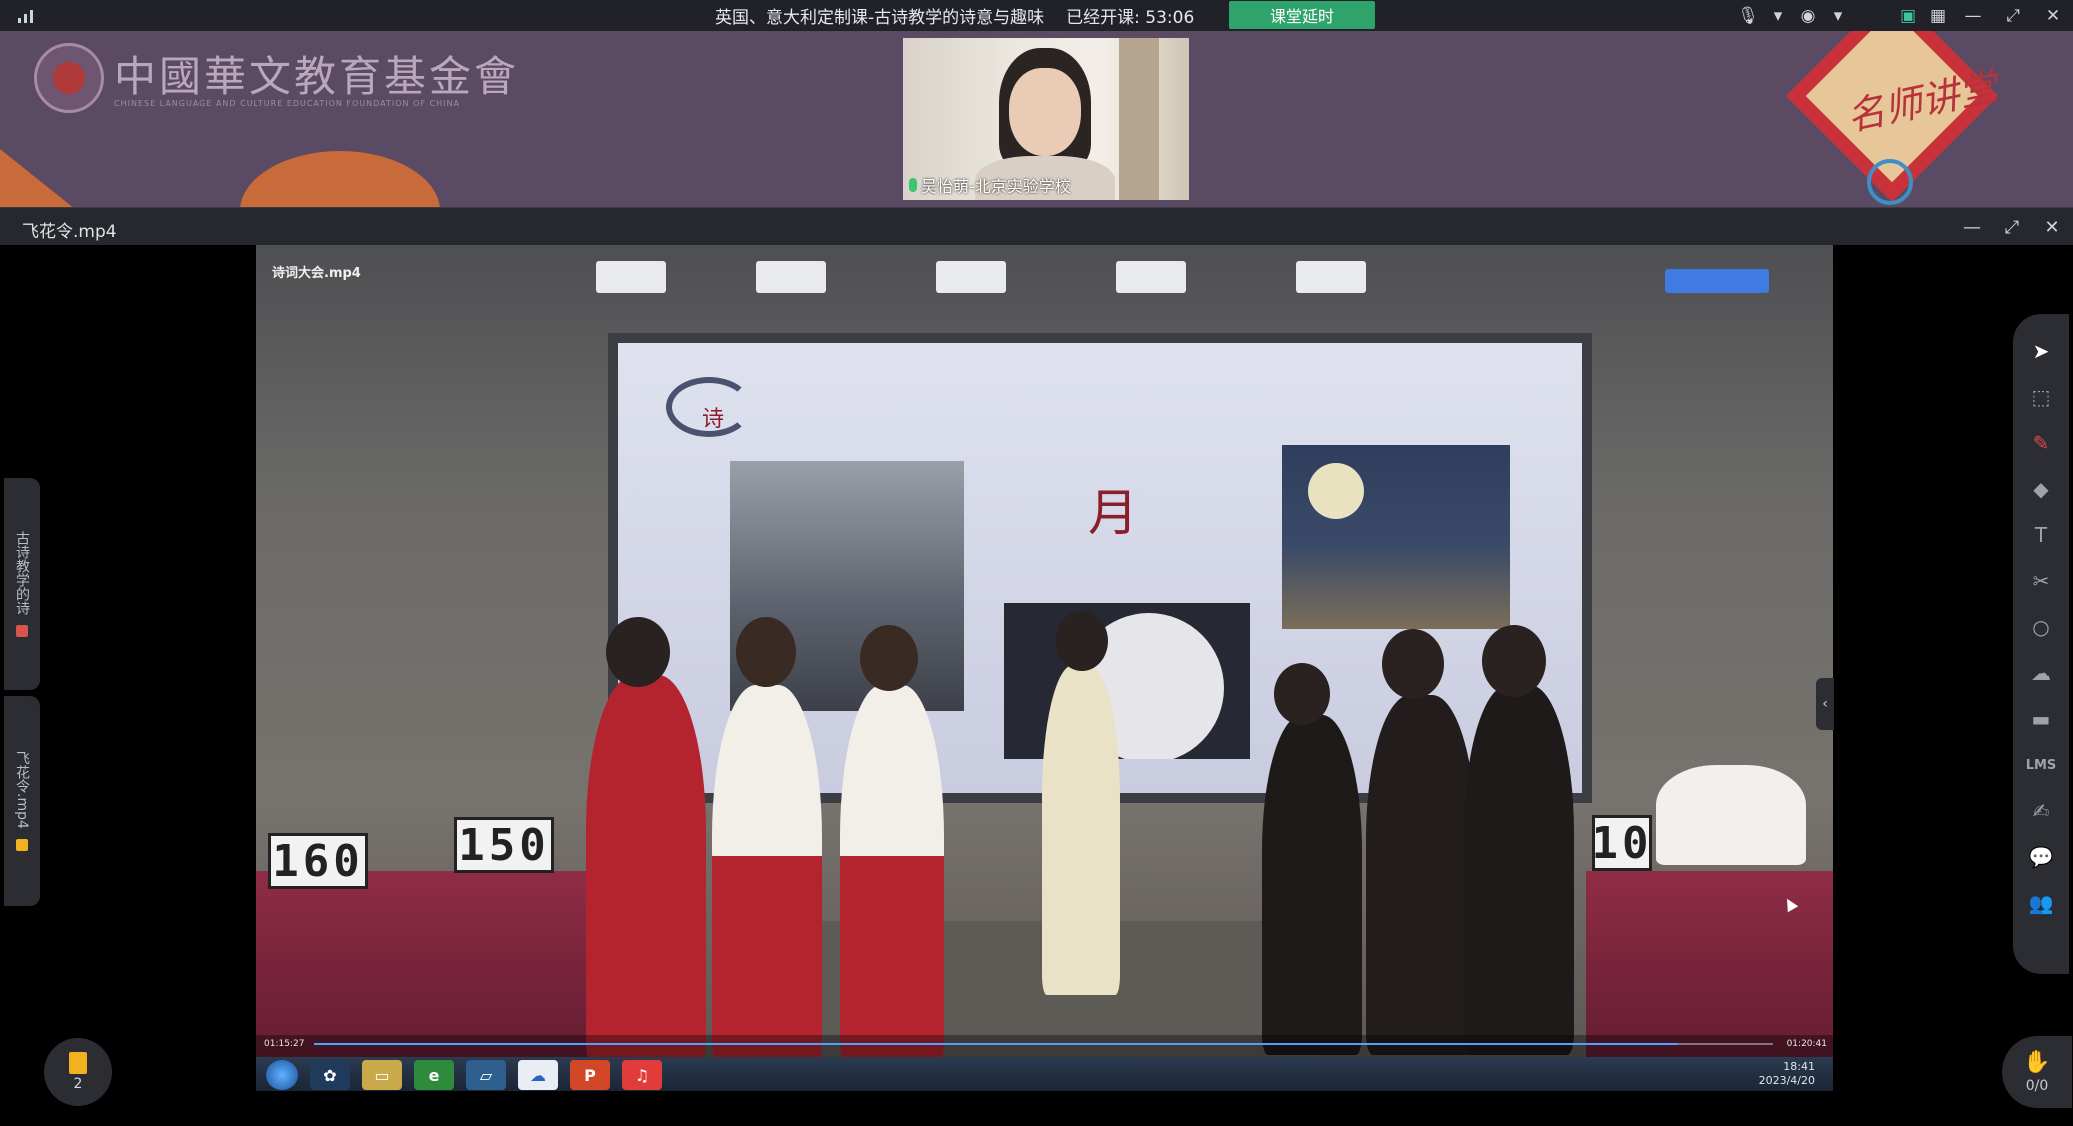 The height and width of the screenshot is (1126, 2073). Describe the element at coordinates (2013, 15) in the screenshot. I see `restore-icon: ⤢` at that location.